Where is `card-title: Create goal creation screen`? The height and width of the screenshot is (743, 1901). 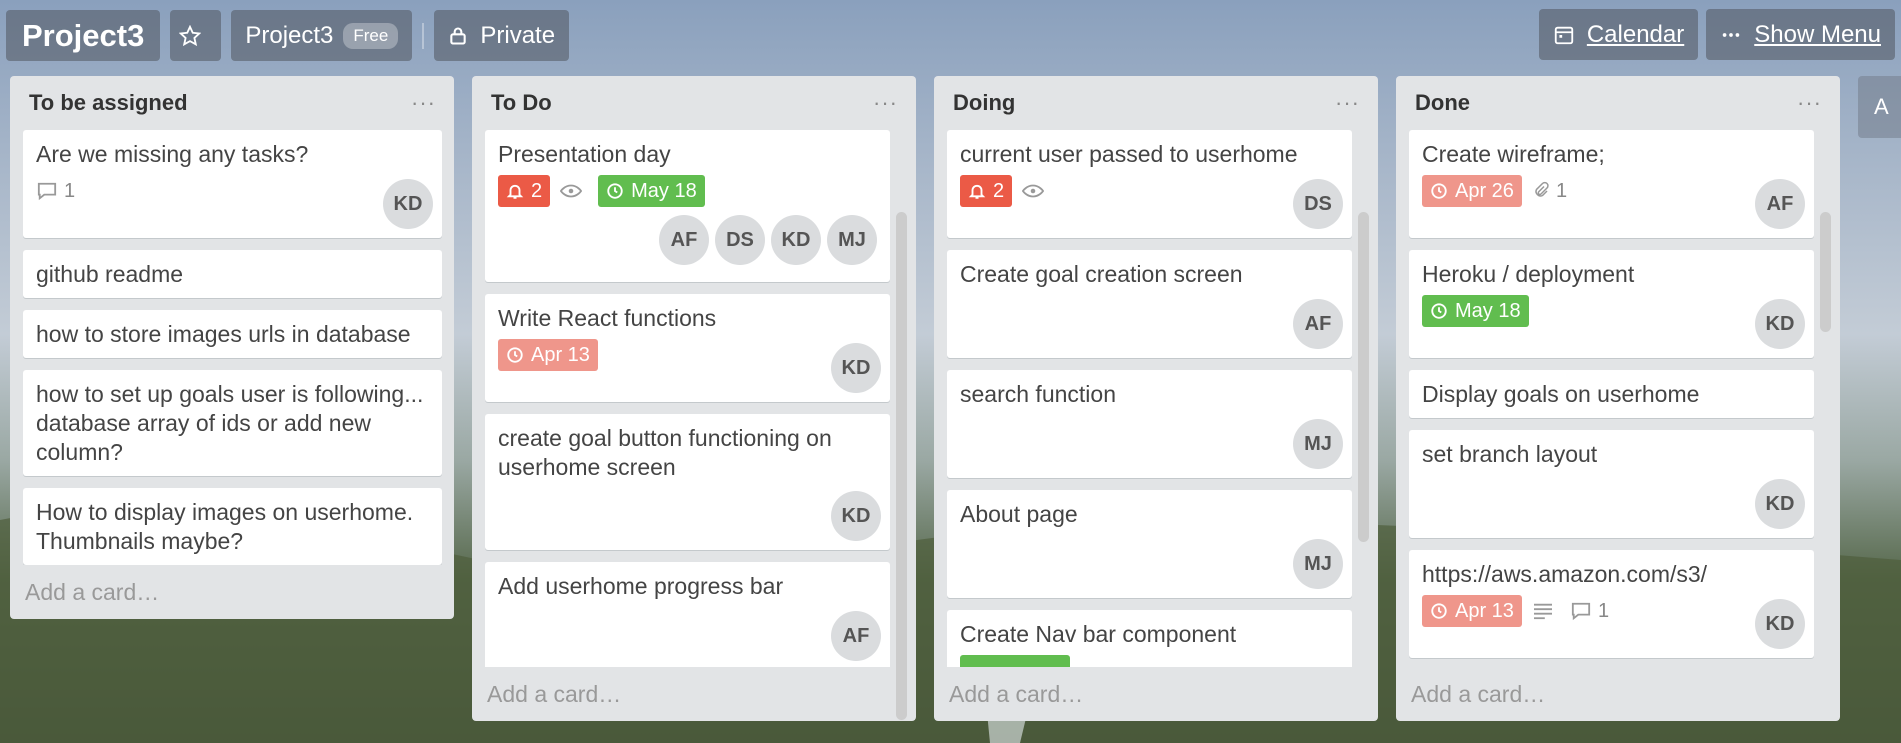 card-title: Create goal creation screen is located at coordinates (1101, 274).